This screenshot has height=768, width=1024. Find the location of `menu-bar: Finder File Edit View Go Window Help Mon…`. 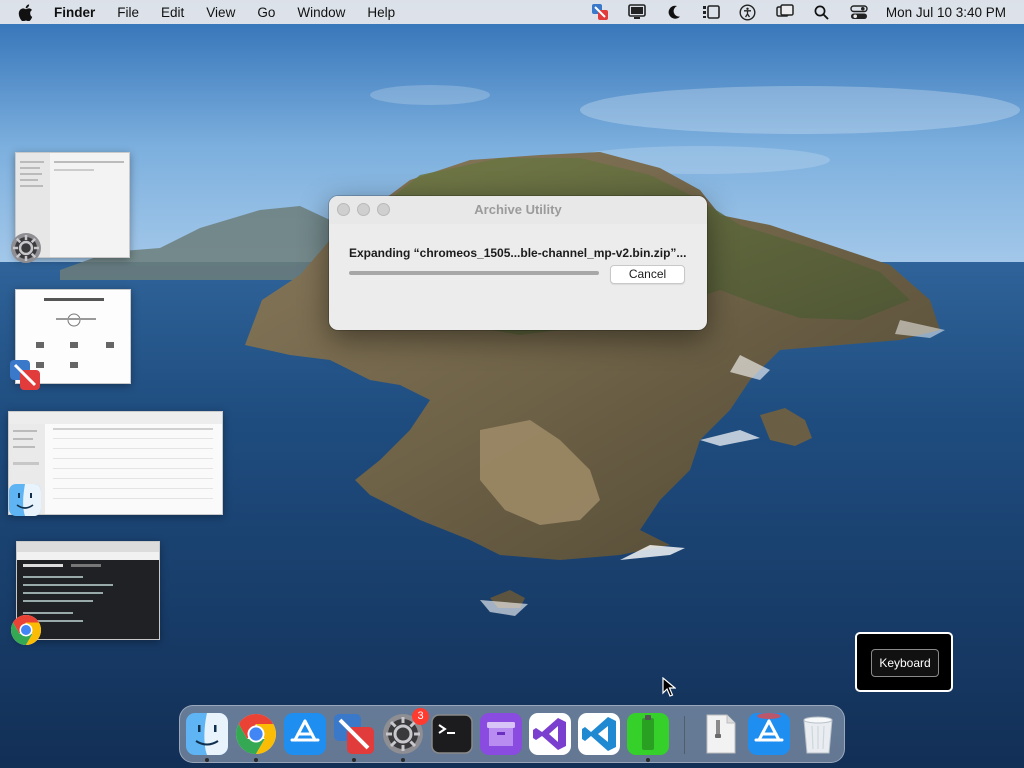

menu-bar: Finder File Edit View Go Window Help Mon… is located at coordinates (512, 12).